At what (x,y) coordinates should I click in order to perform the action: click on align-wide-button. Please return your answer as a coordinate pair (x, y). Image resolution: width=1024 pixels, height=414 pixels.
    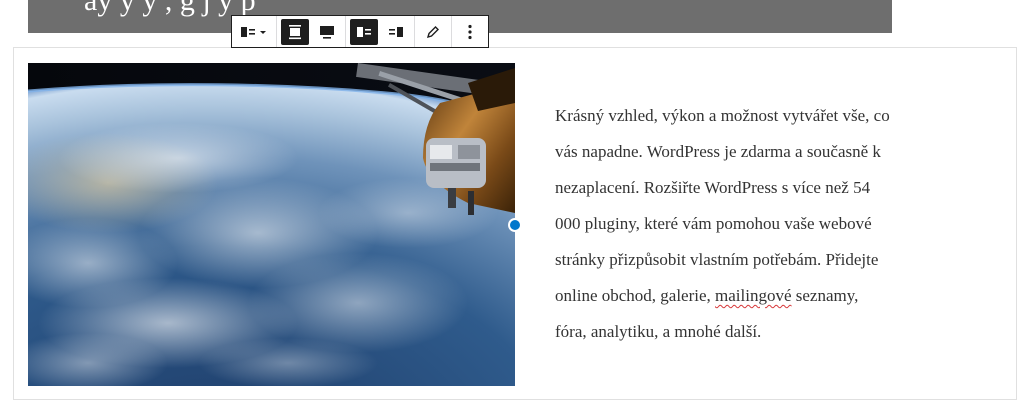
    Looking at the image, I should click on (295, 31).